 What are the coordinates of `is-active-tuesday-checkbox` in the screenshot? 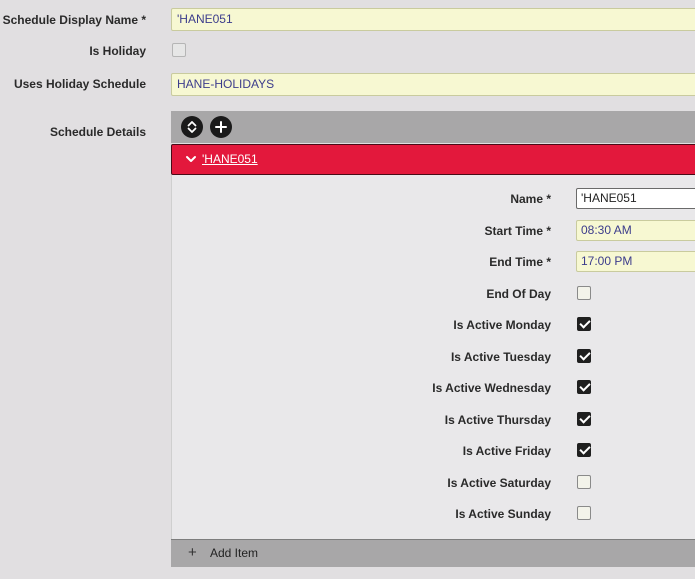 It's located at (584, 356).